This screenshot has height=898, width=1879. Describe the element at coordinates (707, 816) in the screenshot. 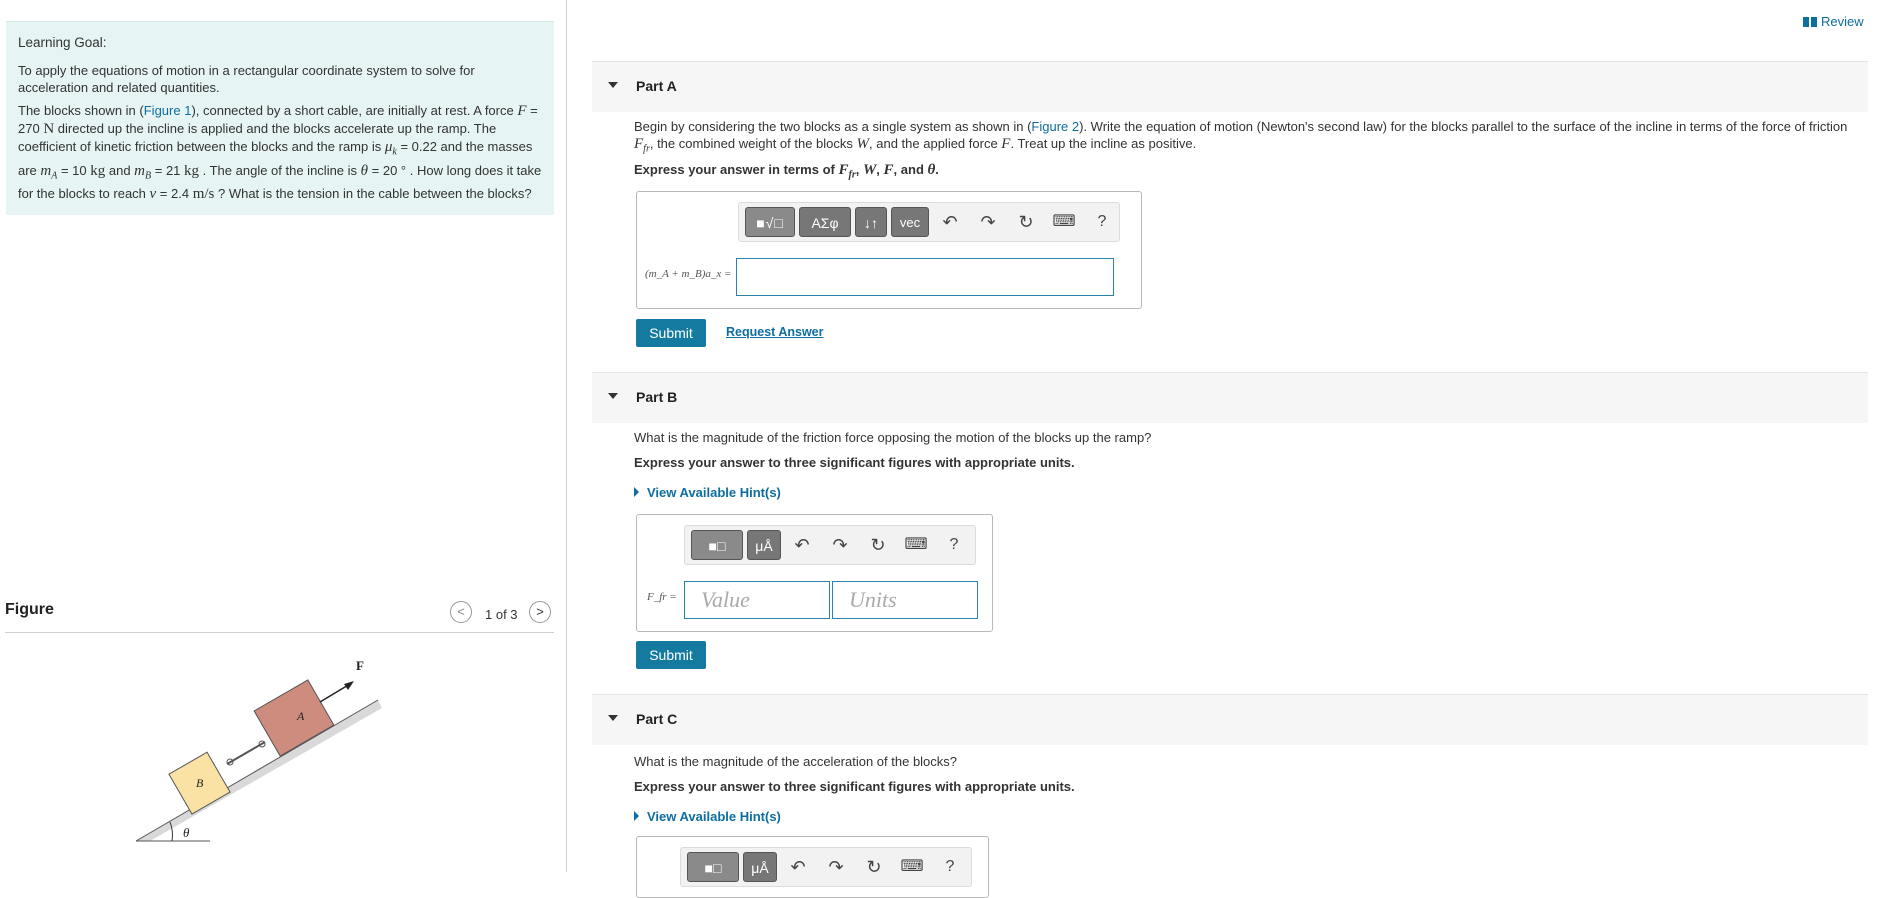

I see `part-c-hint-toggle: View Available Hint(s)` at that location.